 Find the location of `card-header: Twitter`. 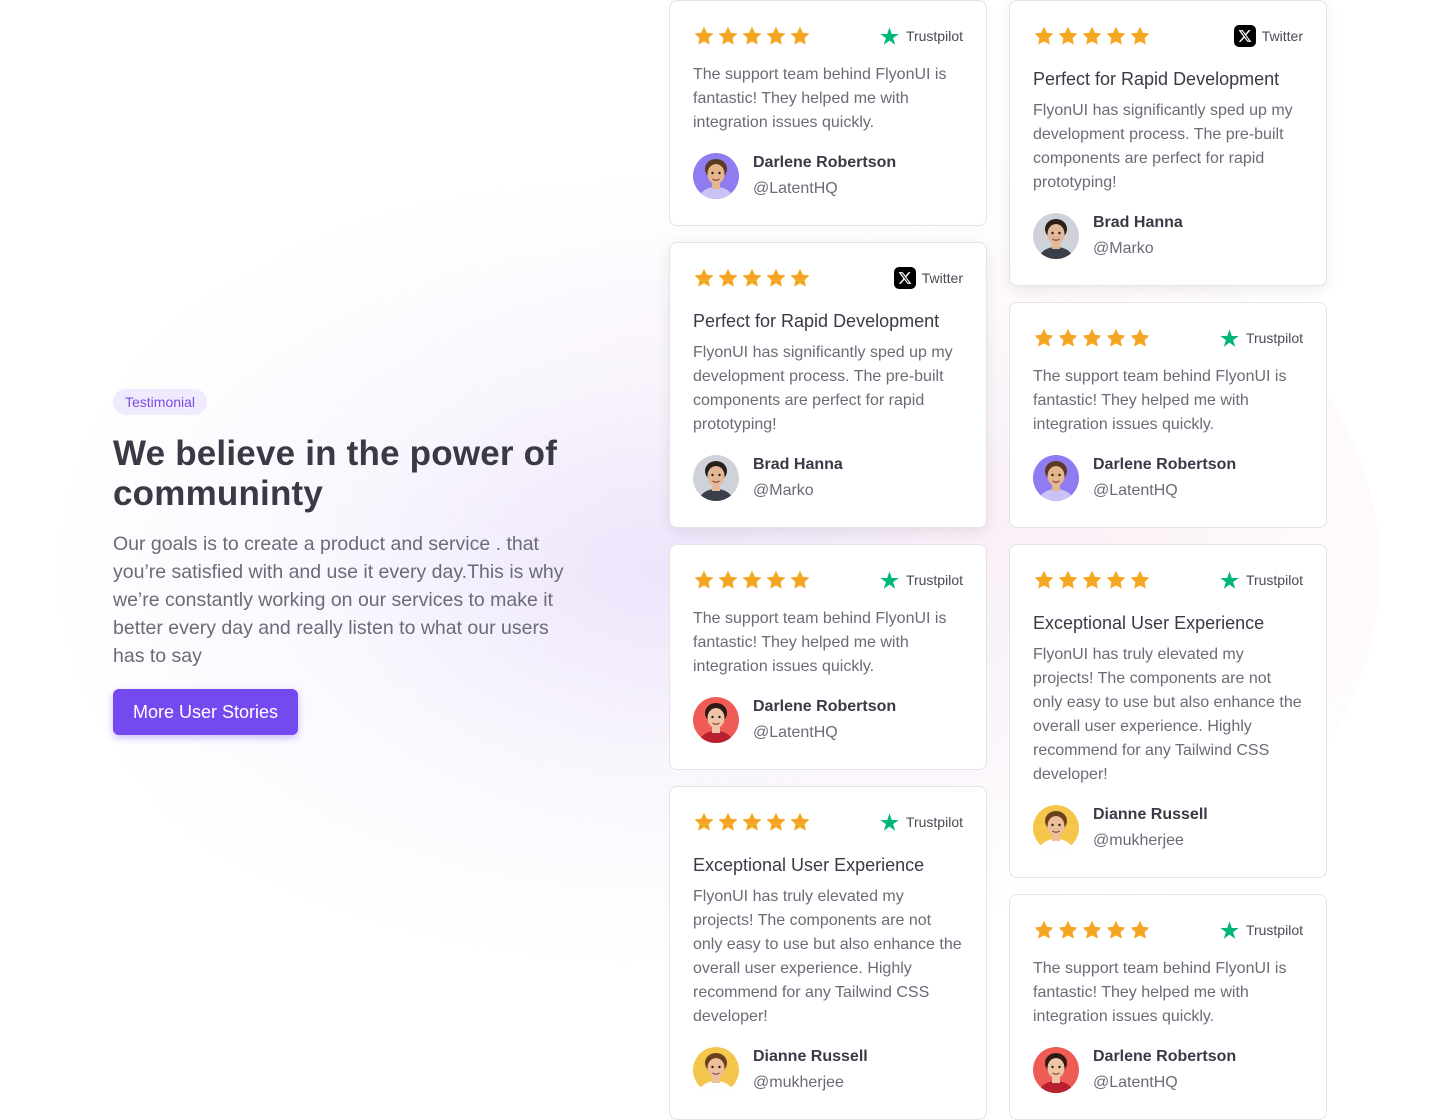

card-header: Twitter is located at coordinates (1168, 36).